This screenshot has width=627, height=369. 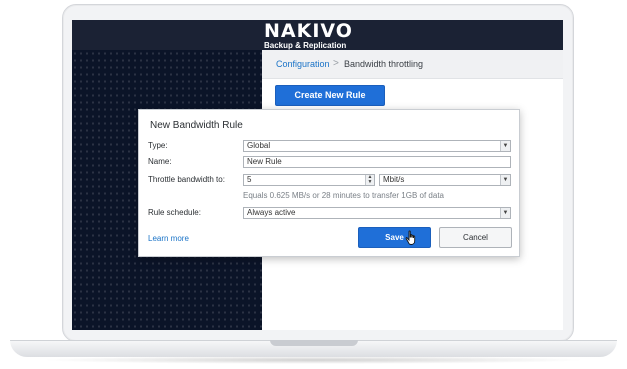 I want to click on logo-text: NAKIVO, so click(x=308, y=31).